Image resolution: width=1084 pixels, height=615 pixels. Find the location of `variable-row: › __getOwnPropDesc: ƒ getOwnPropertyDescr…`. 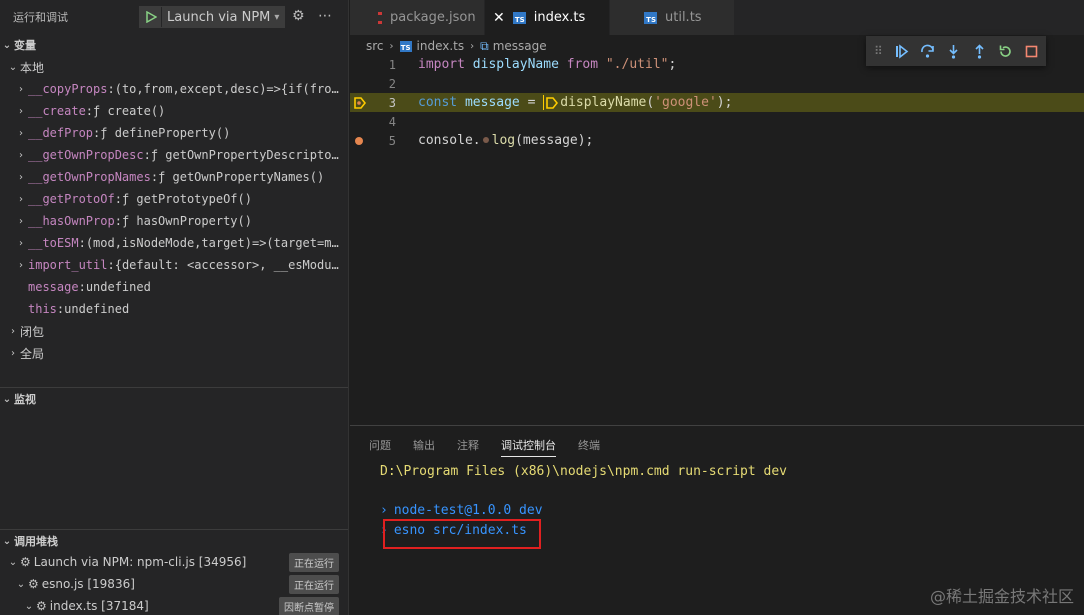

variable-row: › __getOwnPropDesc: ƒ getOwnPropertyDescr… is located at coordinates (174, 155).